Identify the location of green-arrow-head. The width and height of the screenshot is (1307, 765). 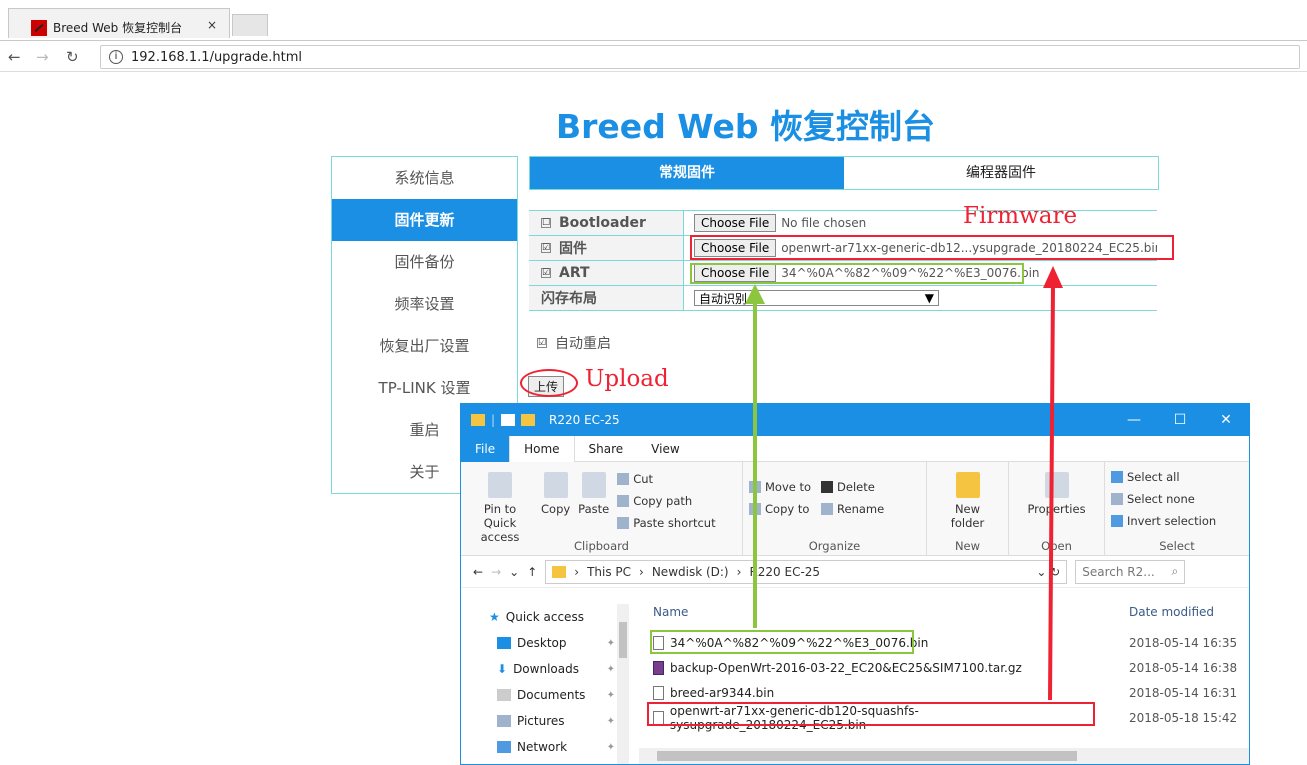
(755, 294).